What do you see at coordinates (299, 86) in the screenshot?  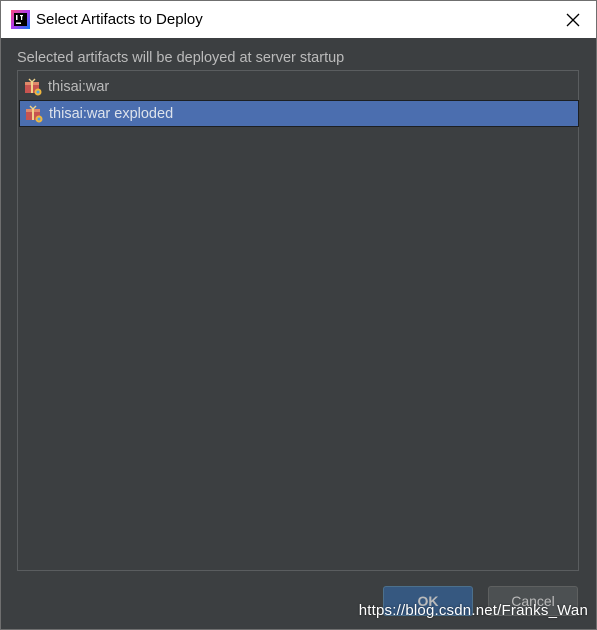 I see `list-item-thisai-war: thisai:war` at bounding box center [299, 86].